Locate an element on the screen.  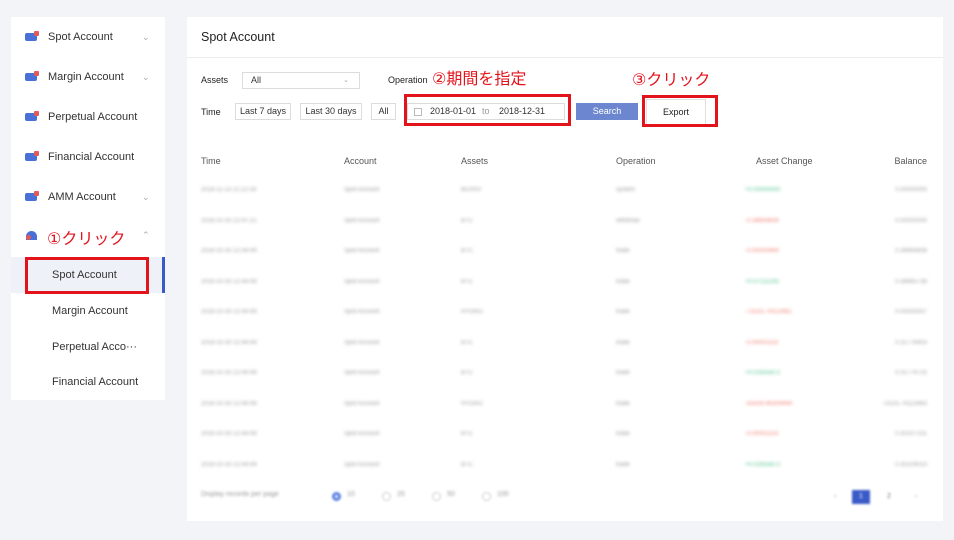
table-cell: 2018-10-30 22:47:21 is located at coordinates (229, 220).